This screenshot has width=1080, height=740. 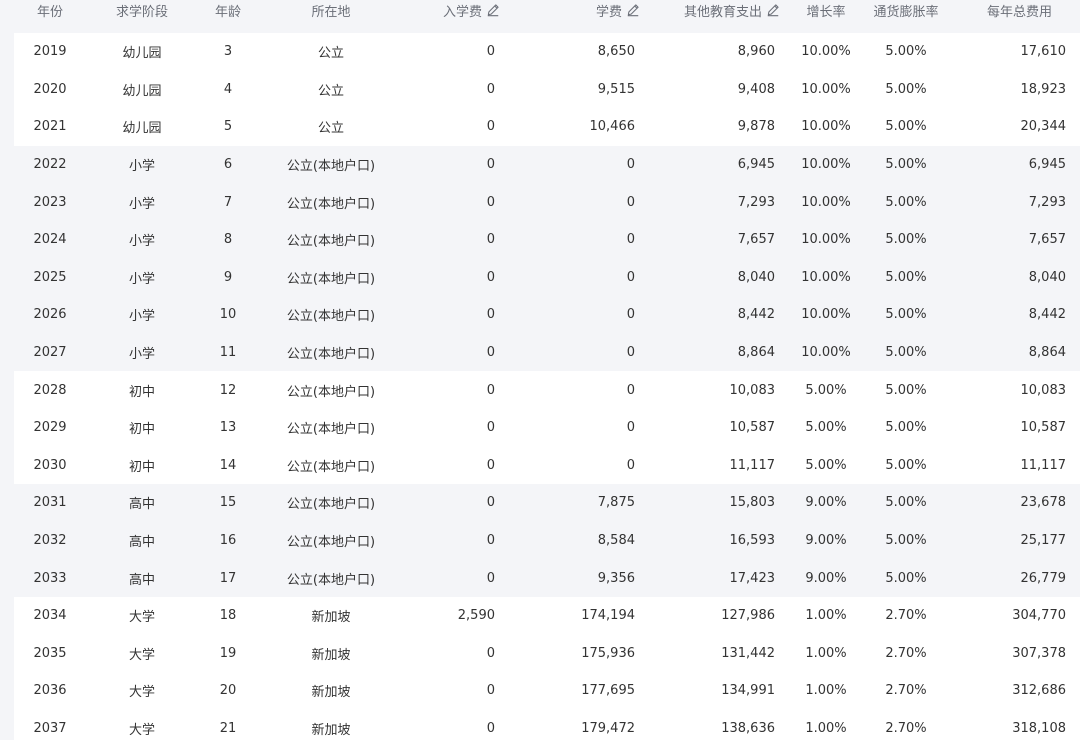 What do you see at coordinates (547, 202) in the screenshot?
I see `table-row: 2023 小学 7 公立(本地户口) 0 0 7,293 10.00% 5.00% 7,293` at bounding box center [547, 202].